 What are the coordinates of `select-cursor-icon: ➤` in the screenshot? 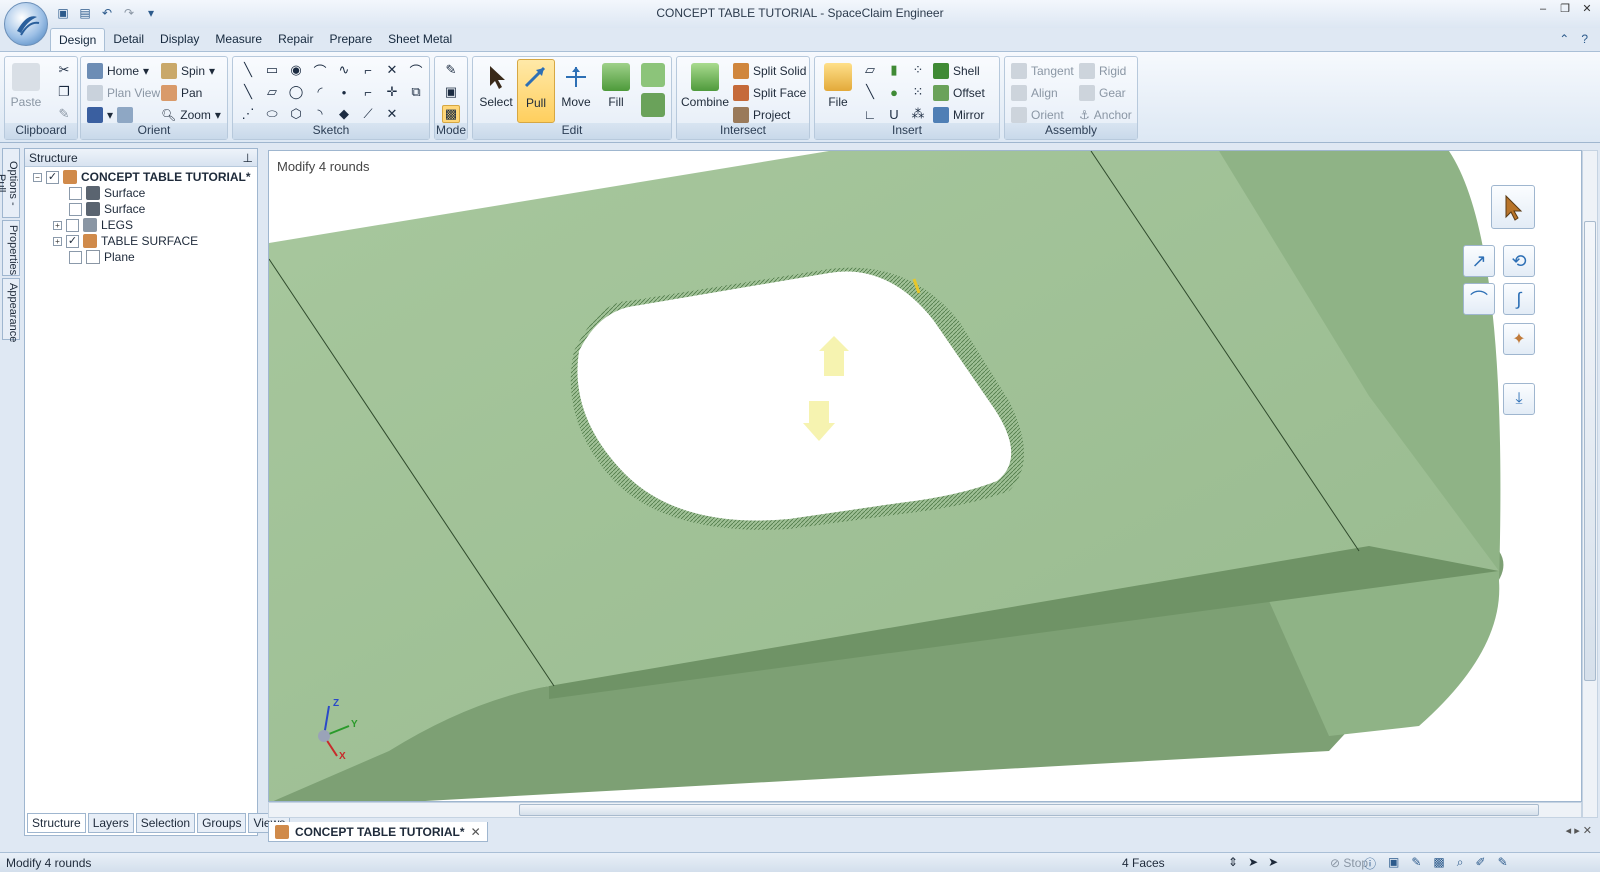 It's located at (1253, 862).